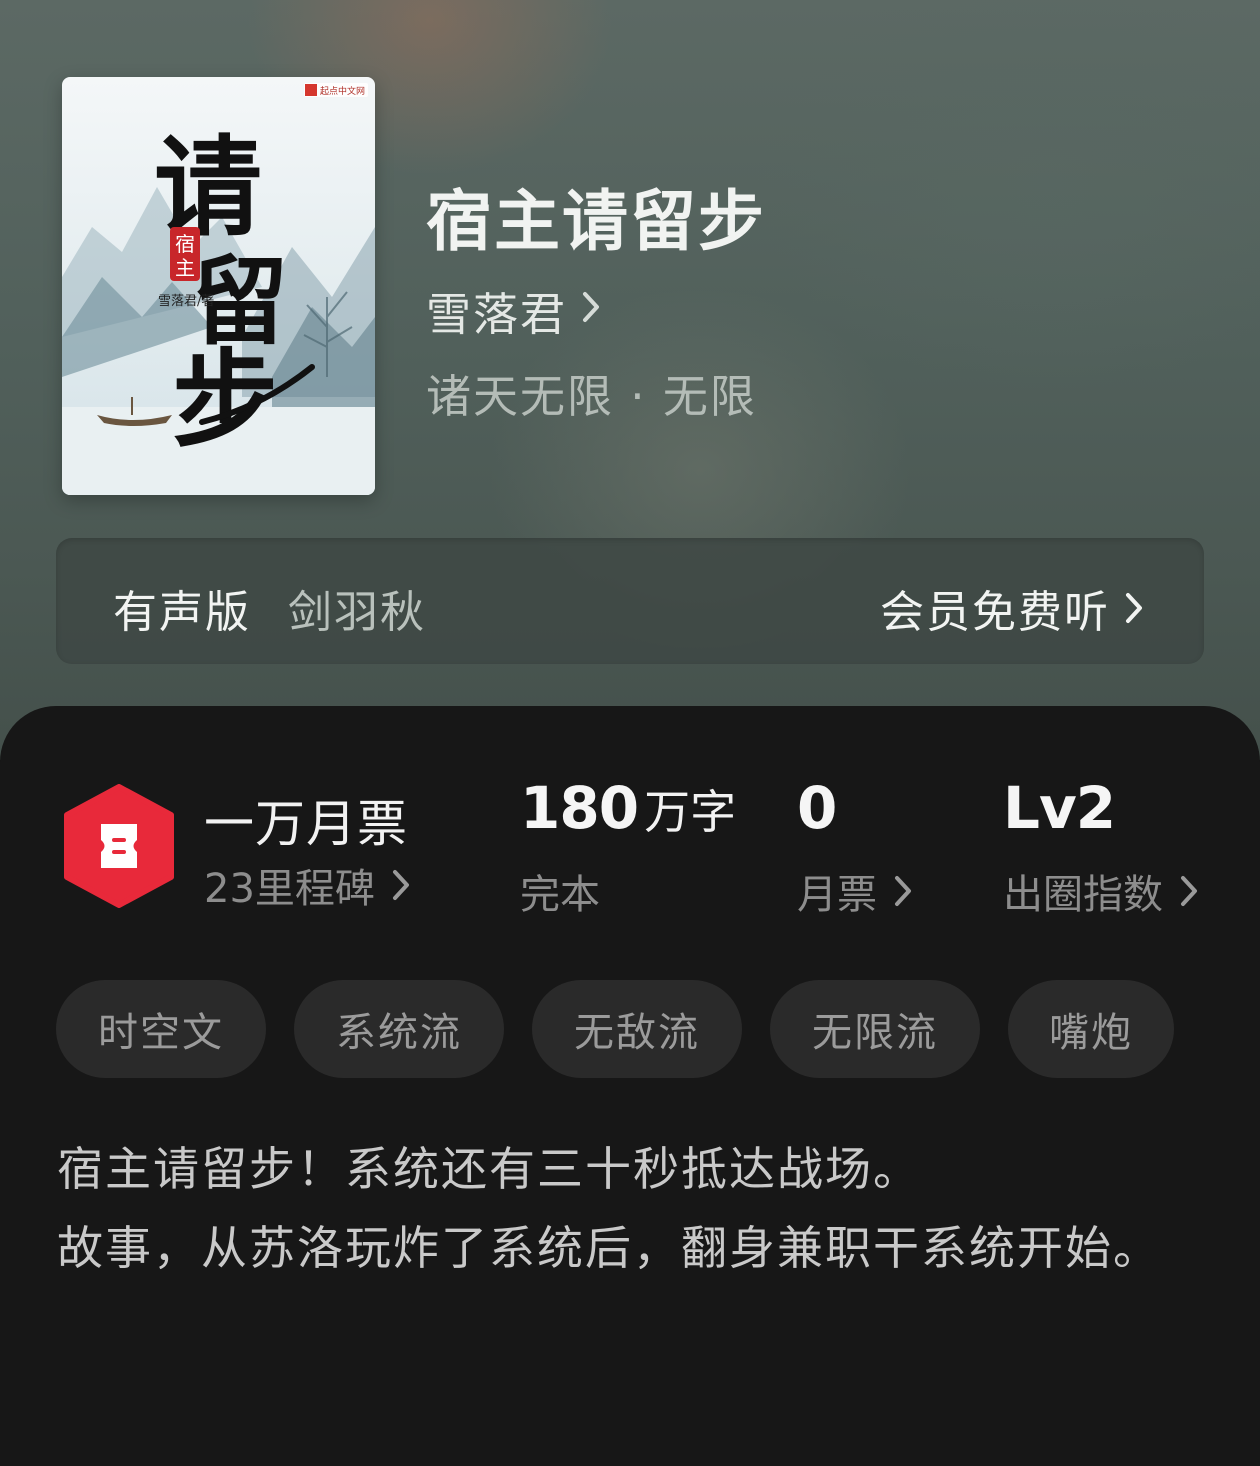 The width and height of the screenshot is (1260, 1466). I want to click on listen-free-label: 会员免费听, so click(995, 612).